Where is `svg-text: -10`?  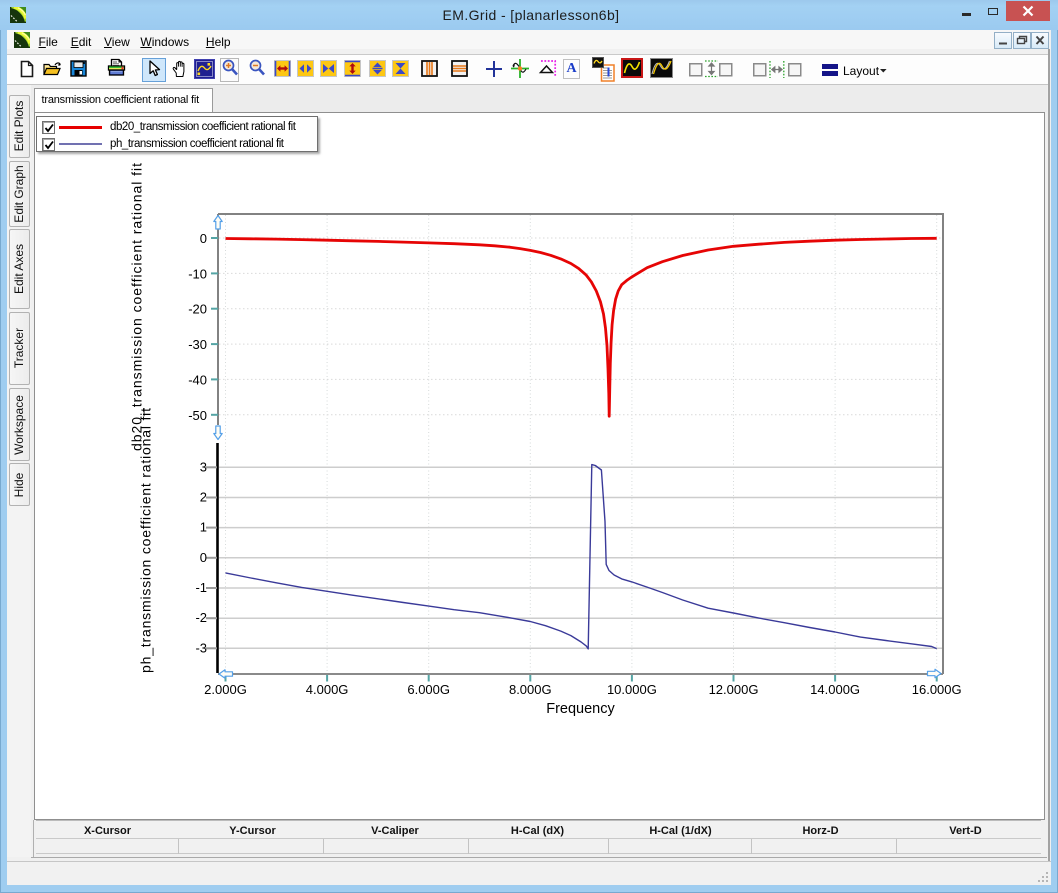 svg-text: -10 is located at coordinates (197, 273).